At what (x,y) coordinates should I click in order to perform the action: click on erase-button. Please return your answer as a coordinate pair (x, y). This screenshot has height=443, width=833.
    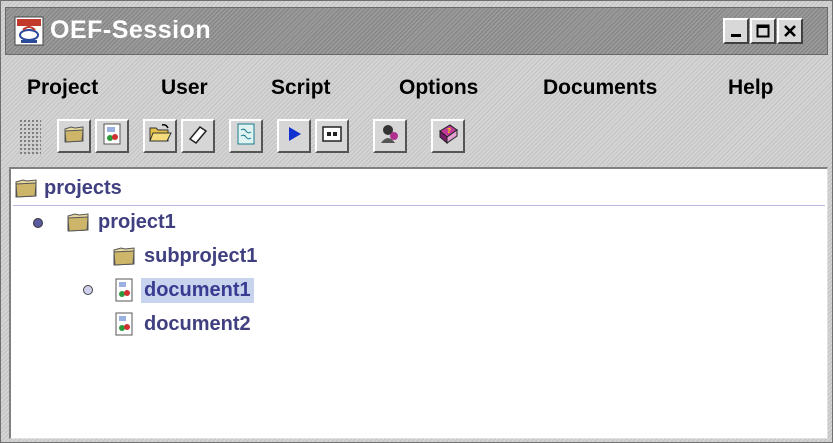
    Looking at the image, I should click on (198, 136).